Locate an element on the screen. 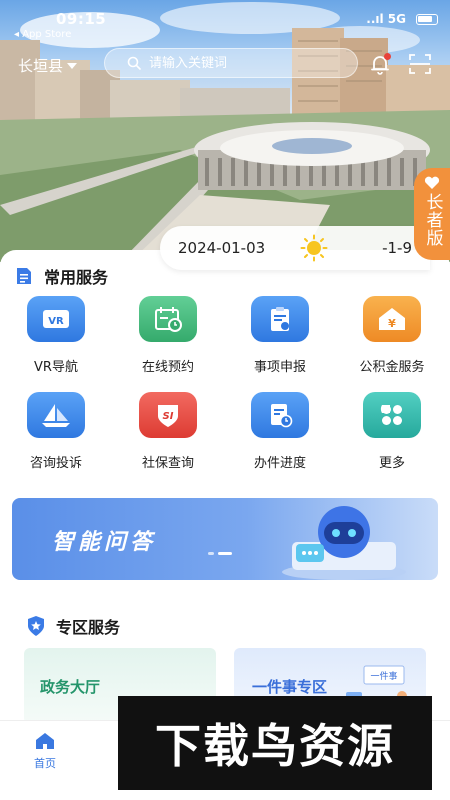 The image size is (450, 800). service-consult-complaint: 咨询投诉 is located at coordinates (56, 431).